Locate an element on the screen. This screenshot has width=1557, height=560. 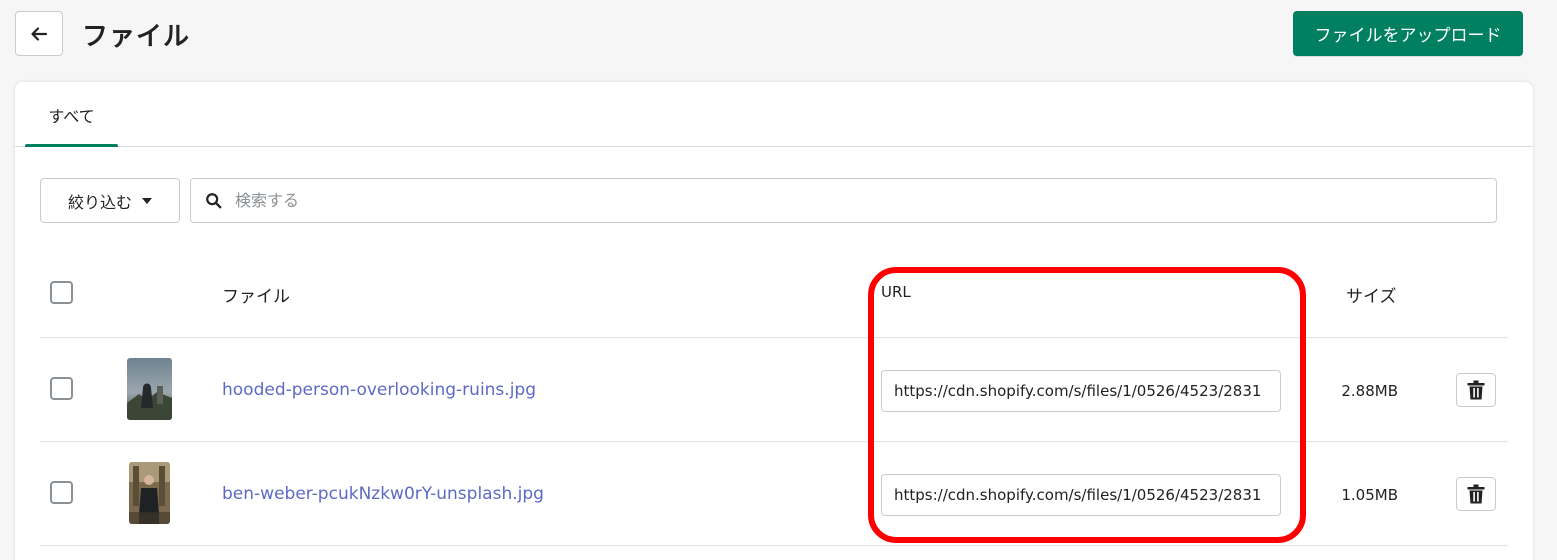
tab-all: すべて is located at coordinates (71, 114).